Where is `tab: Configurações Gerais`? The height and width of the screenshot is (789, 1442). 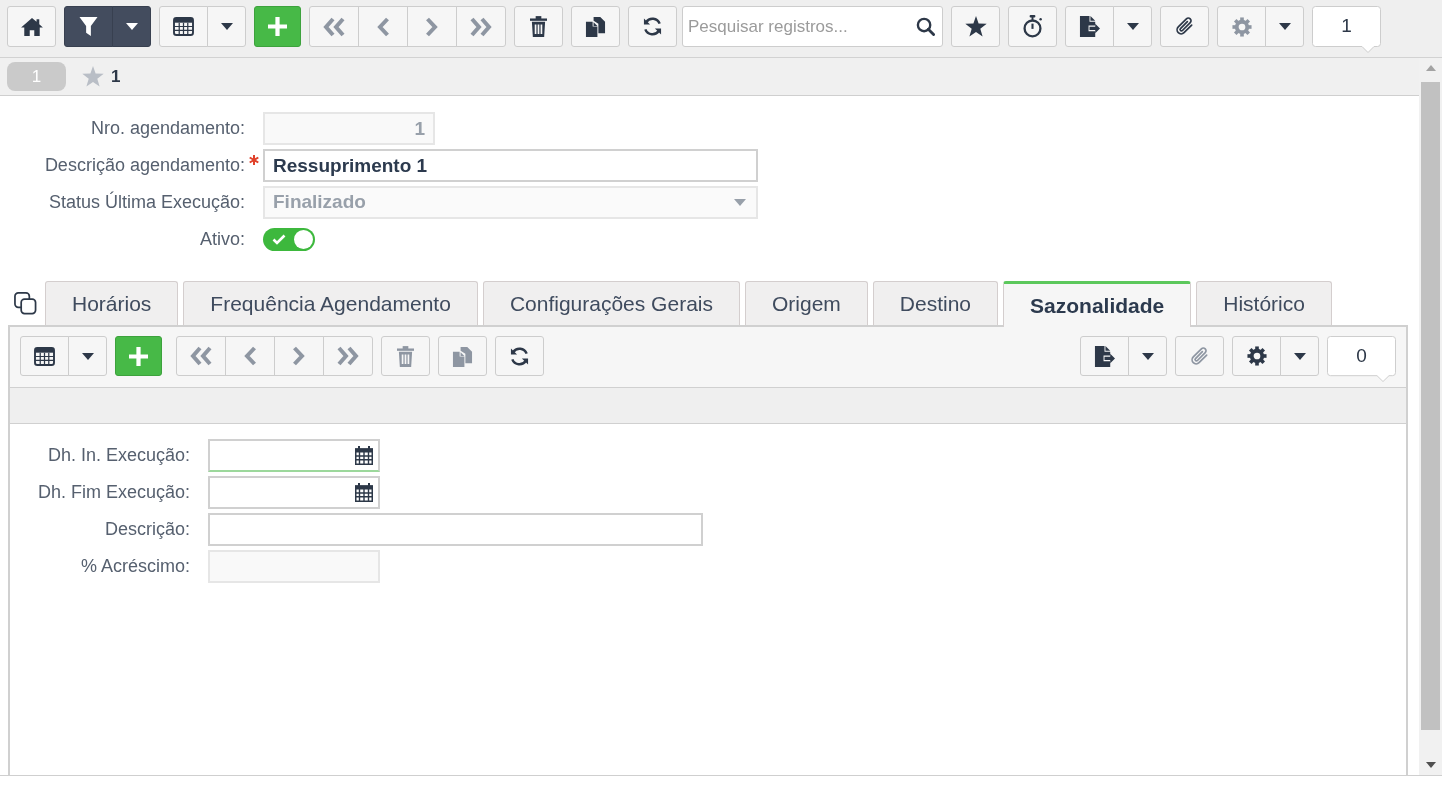
tab: Configurações Gerais is located at coordinates (611, 303).